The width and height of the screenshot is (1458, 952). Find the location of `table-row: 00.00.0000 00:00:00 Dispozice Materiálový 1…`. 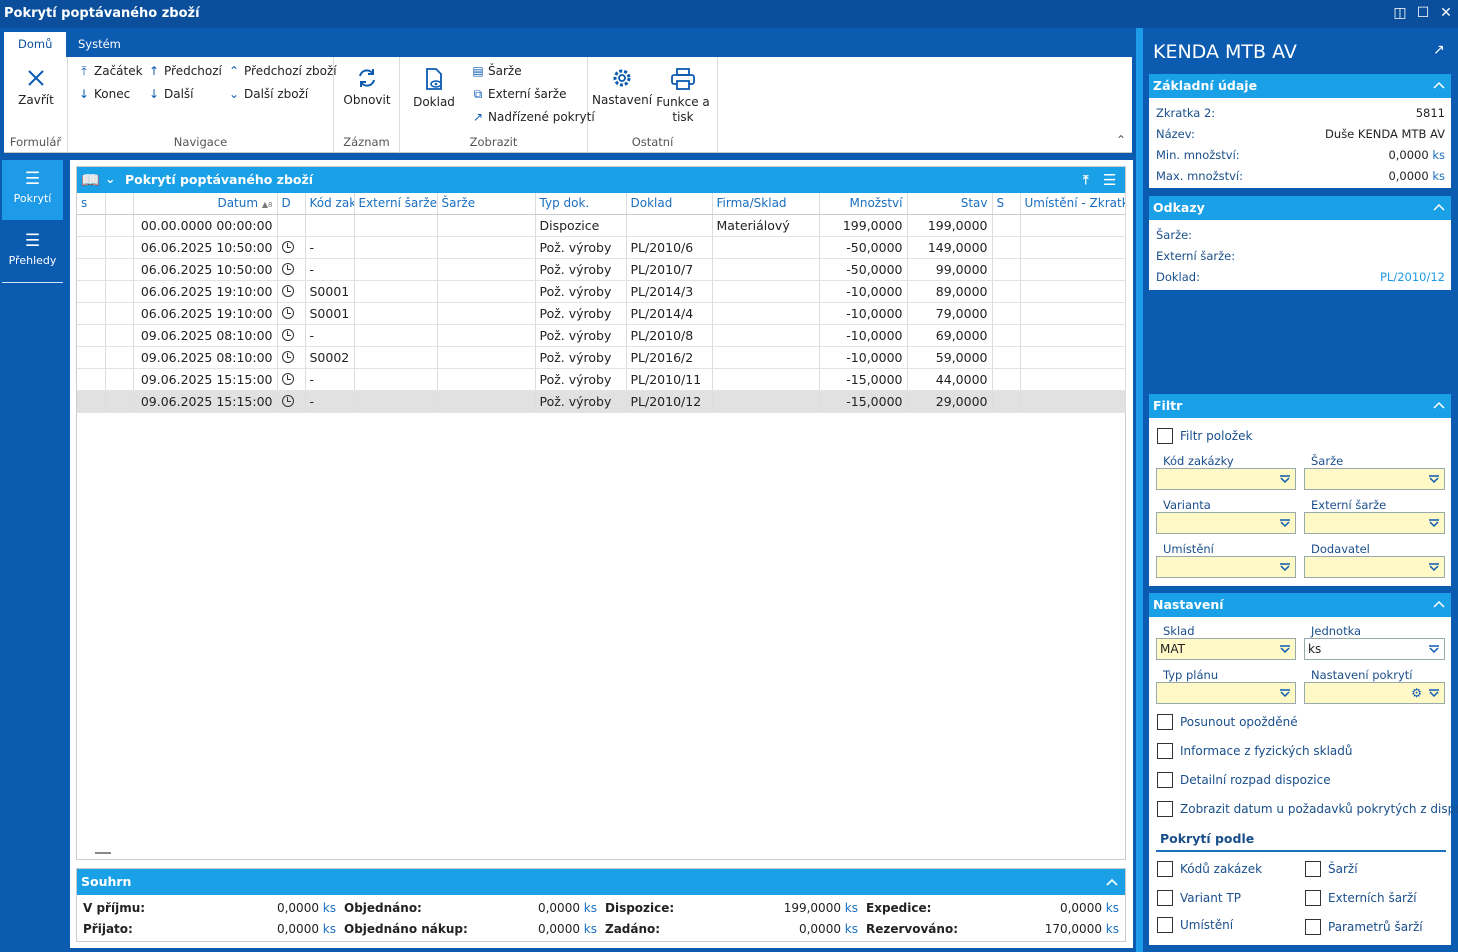

table-row: 00.00.0000 00:00:00 Dispozice Materiálový 1… is located at coordinates (601, 225).